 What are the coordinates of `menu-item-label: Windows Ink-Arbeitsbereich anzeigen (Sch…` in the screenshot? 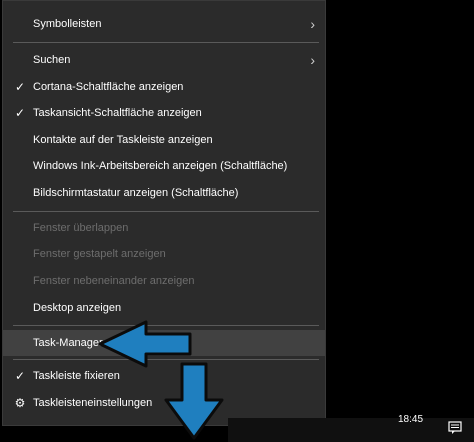 It's located at (160, 166).